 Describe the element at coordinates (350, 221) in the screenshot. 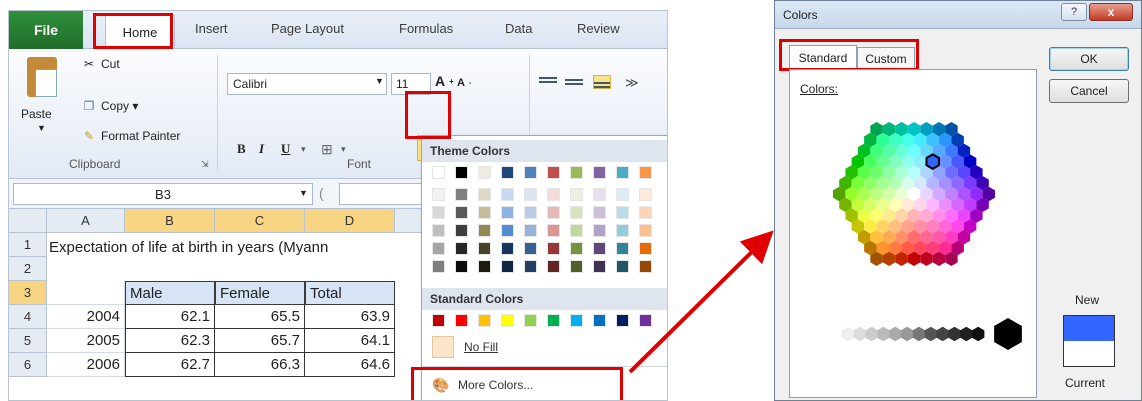

I see `column-header: D` at that location.